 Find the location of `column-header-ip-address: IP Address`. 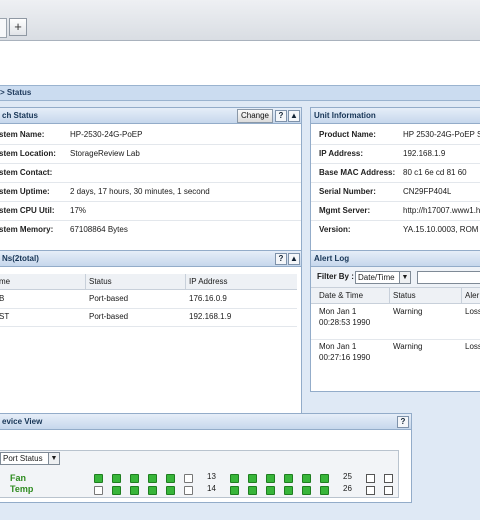

column-header-ip-address: IP Address is located at coordinates (208, 281).